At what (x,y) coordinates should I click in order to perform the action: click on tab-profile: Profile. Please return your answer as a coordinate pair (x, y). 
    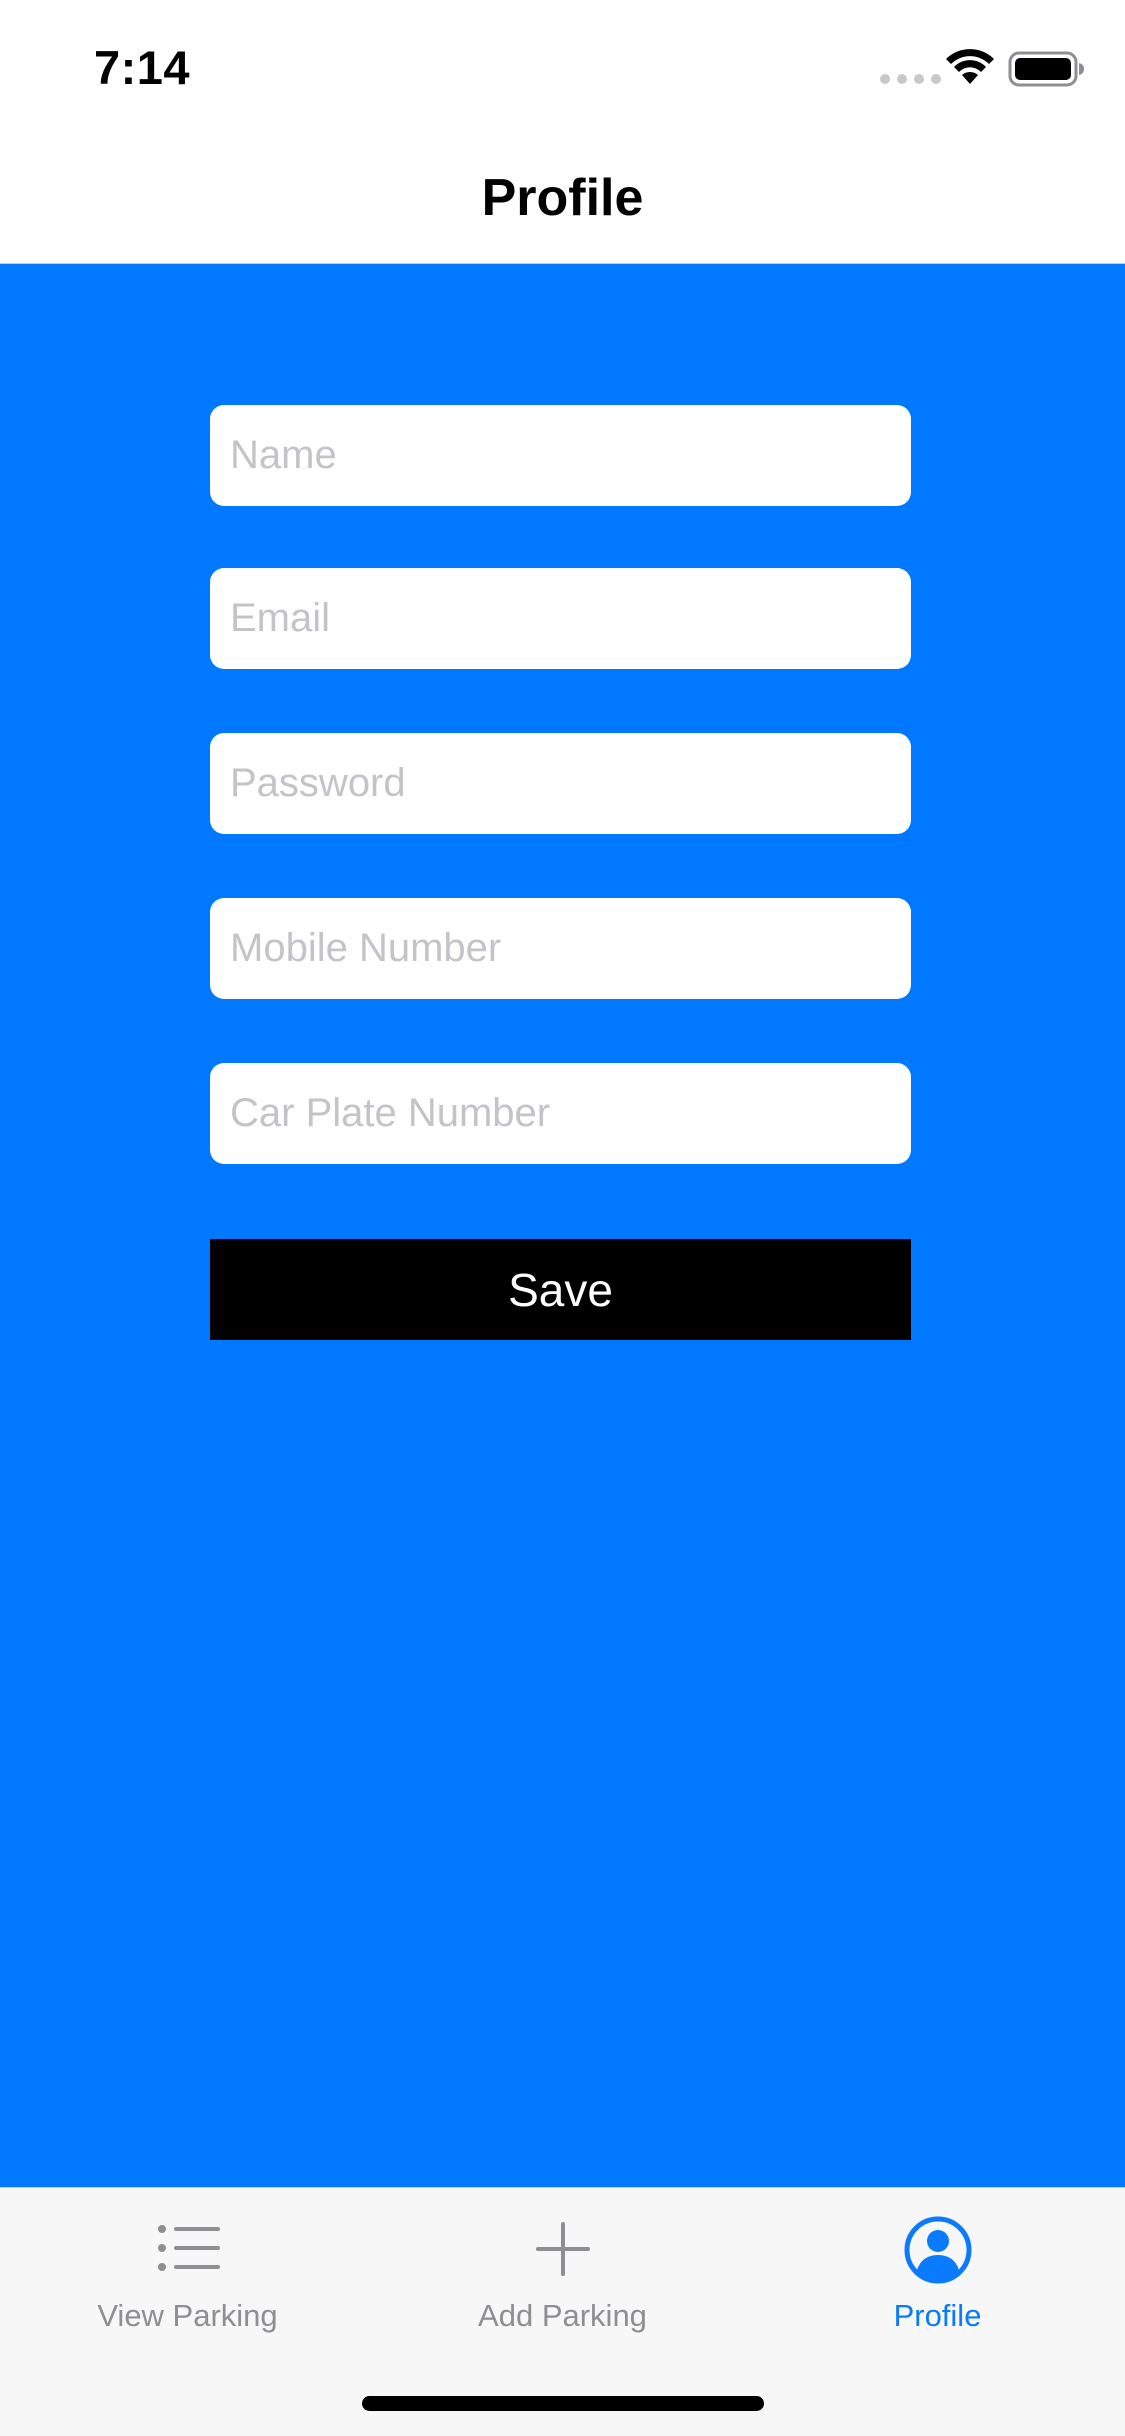
    Looking at the image, I should click on (937, 2270).